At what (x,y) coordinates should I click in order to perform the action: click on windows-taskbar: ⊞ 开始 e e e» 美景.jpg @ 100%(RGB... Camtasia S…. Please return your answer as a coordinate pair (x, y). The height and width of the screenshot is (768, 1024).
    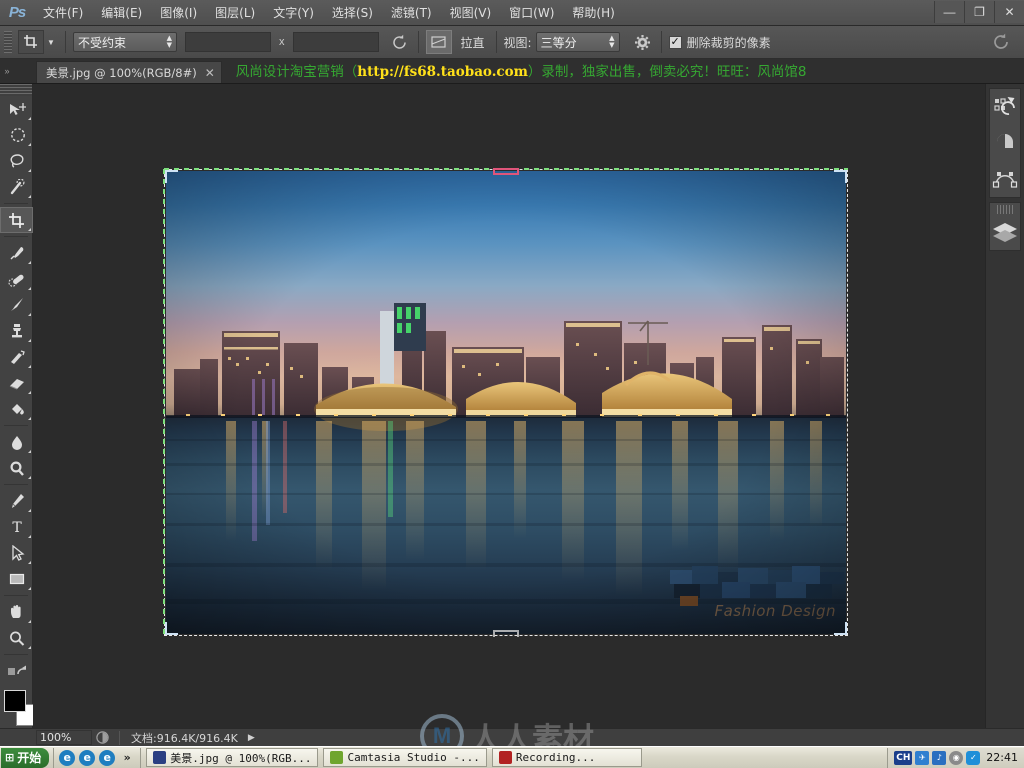
    Looking at the image, I should click on (512, 757).